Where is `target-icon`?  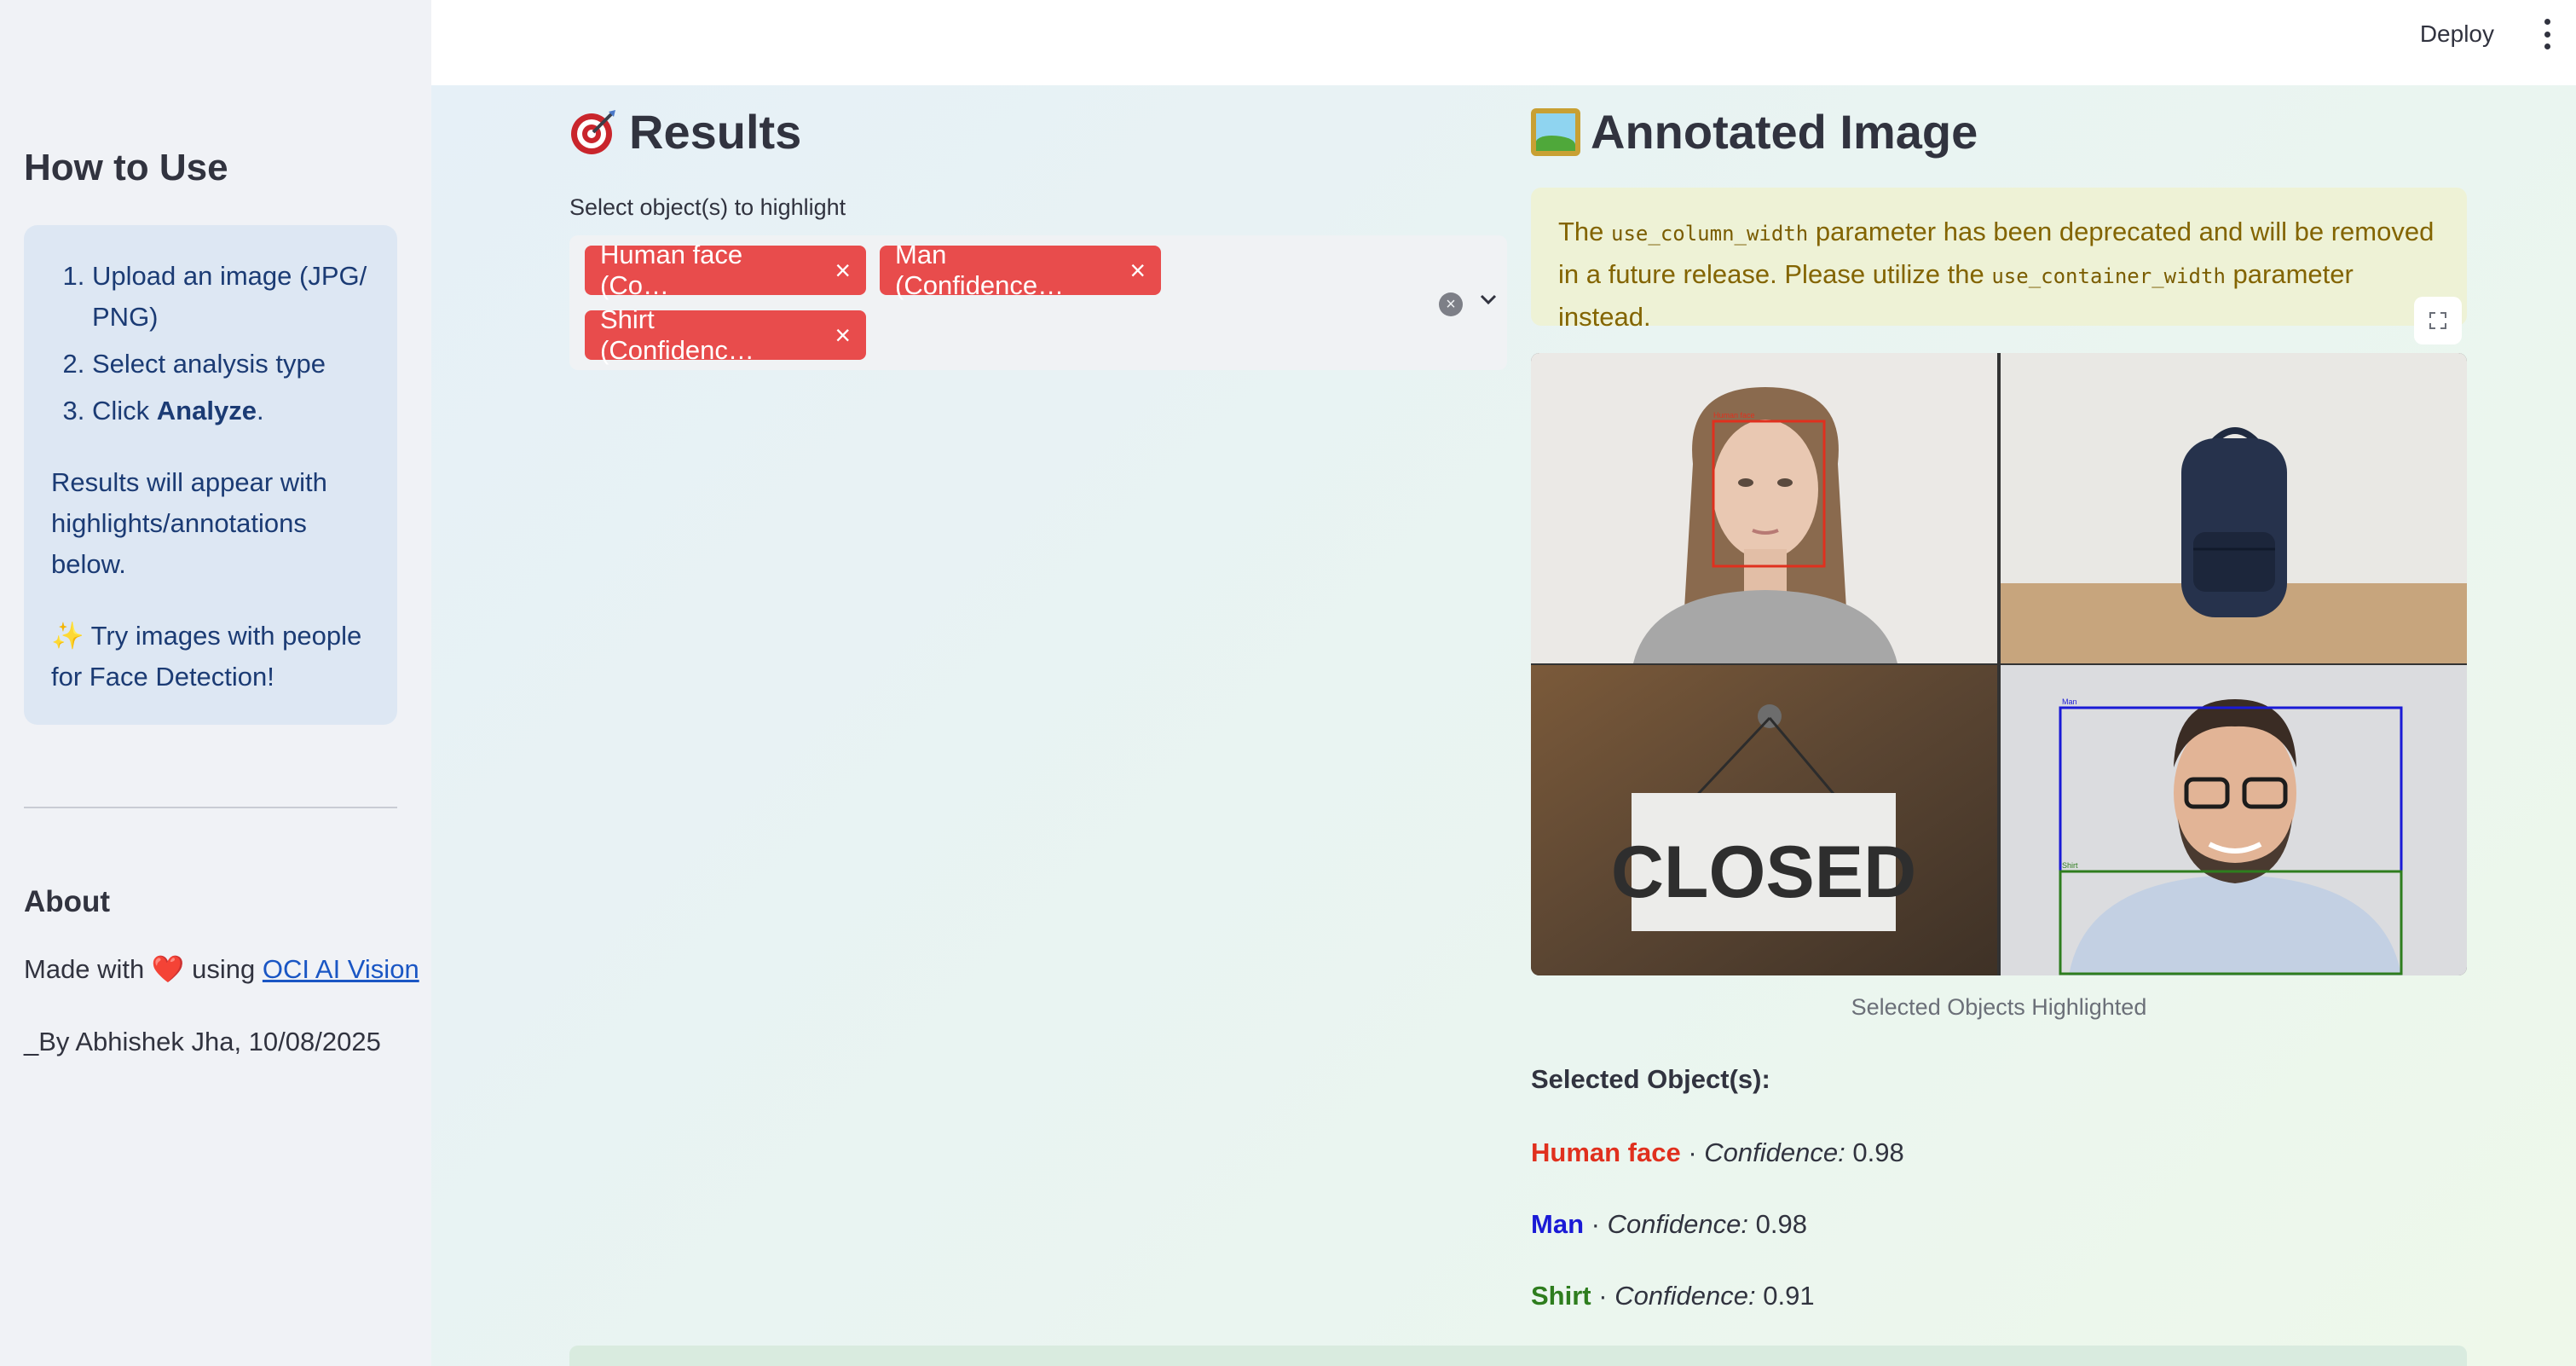 target-icon is located at coordinates (593, 132).